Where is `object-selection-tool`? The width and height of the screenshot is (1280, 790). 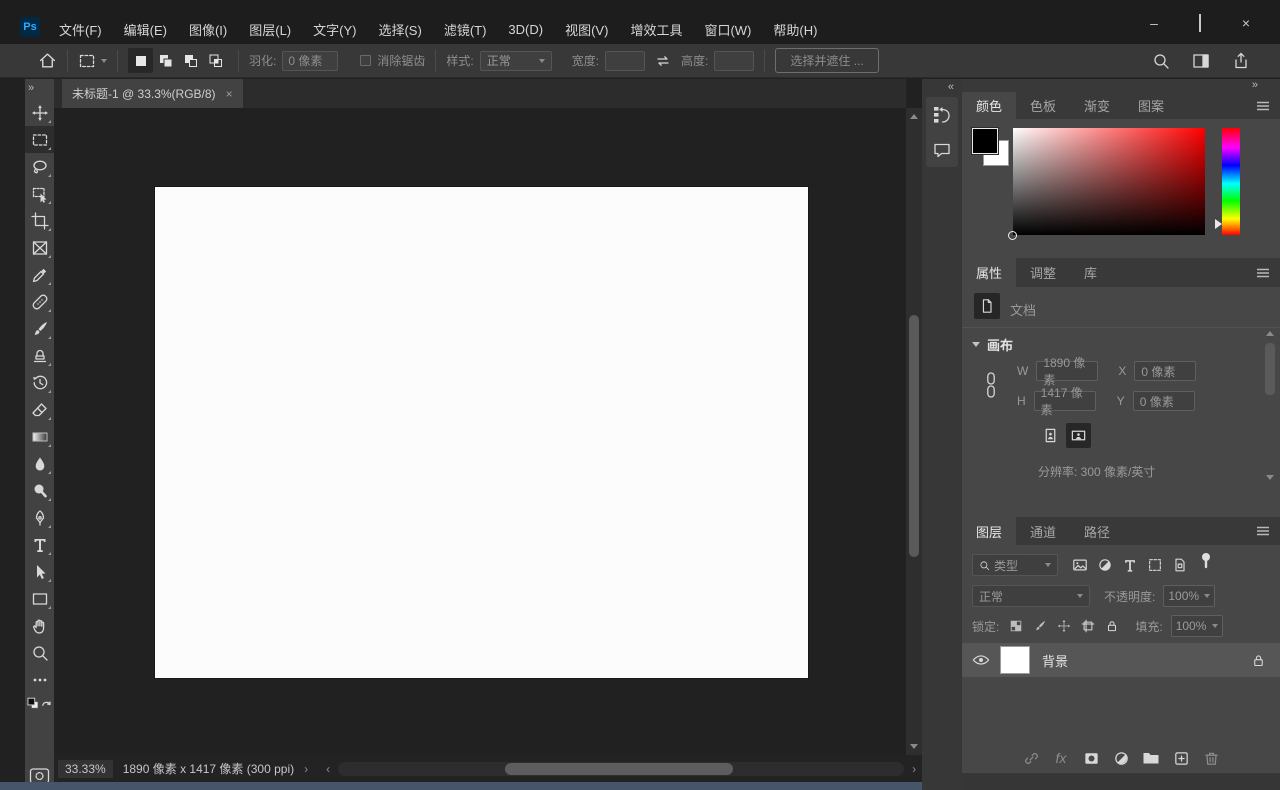 object-selection-tool is located at coordinates (39, 193).